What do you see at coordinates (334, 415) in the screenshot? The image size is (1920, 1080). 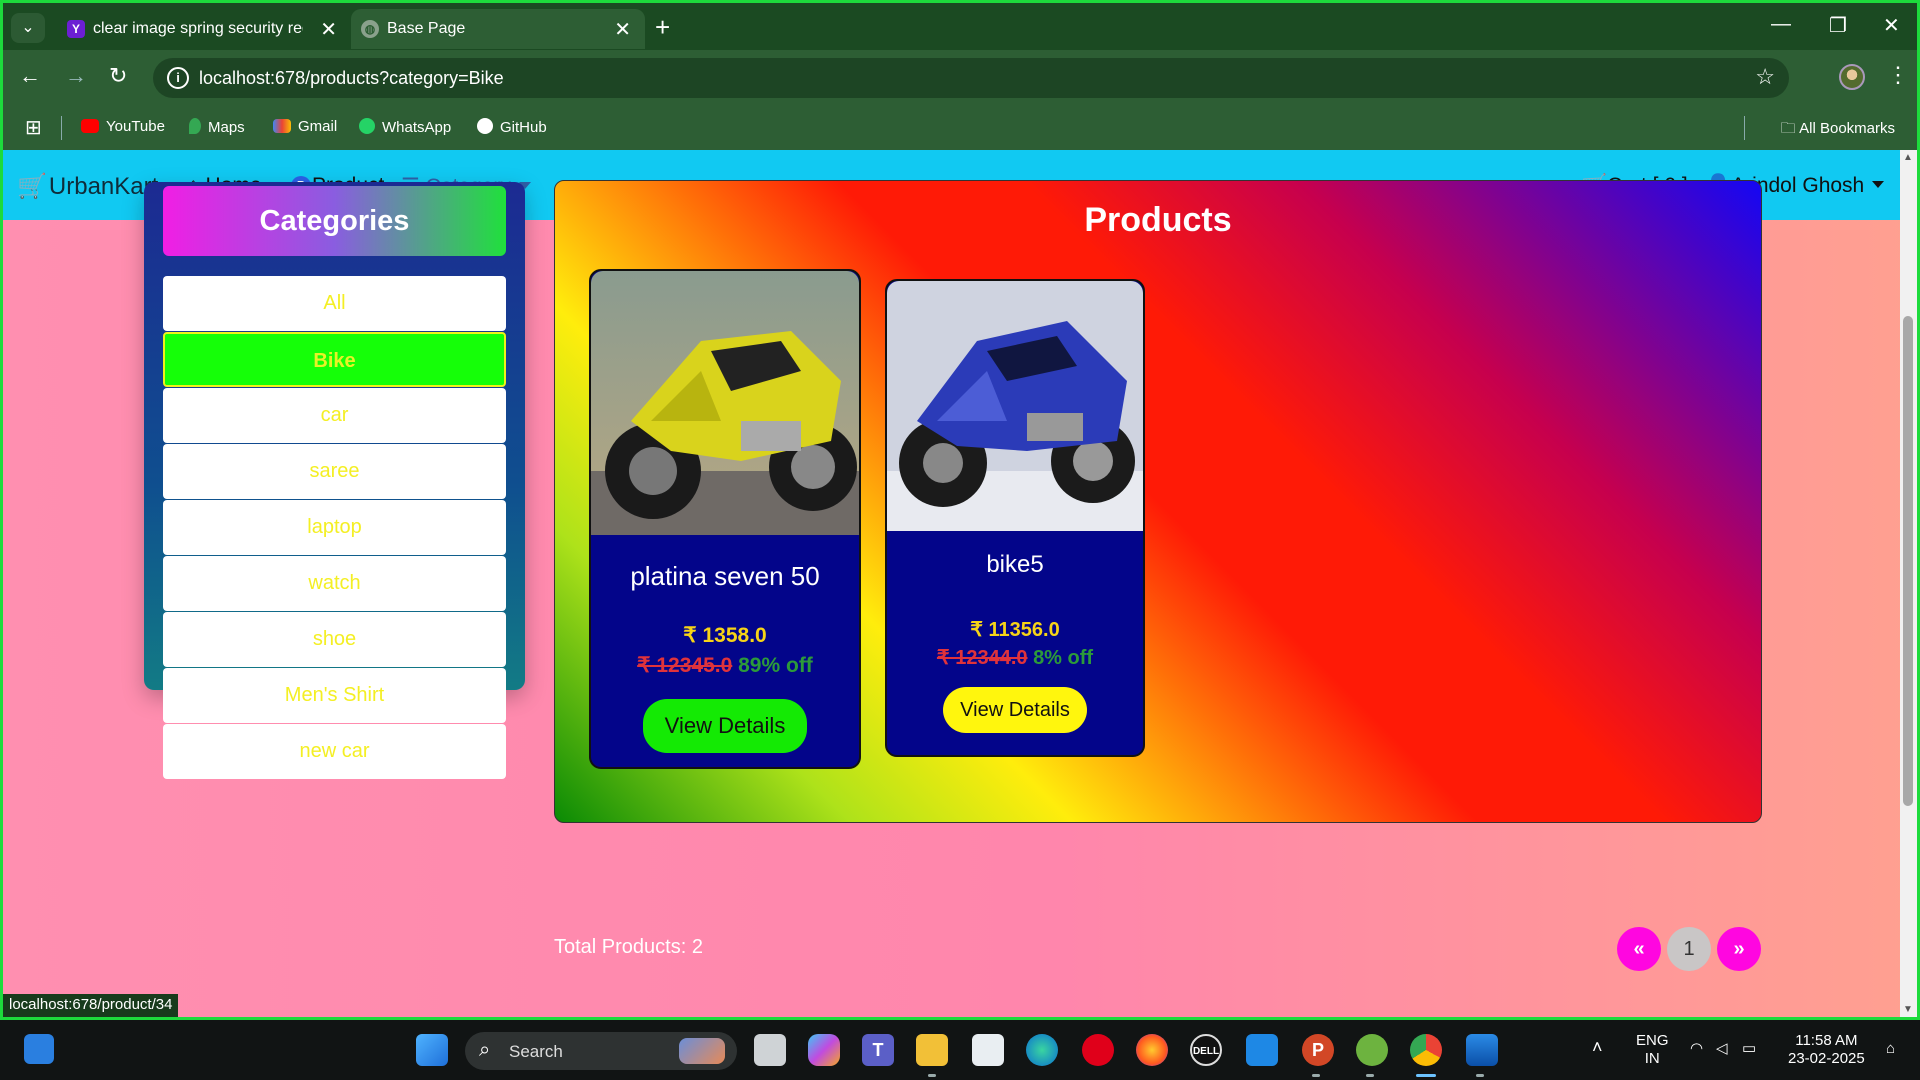 I see `category-car: car` at bounding box center [334, 415].